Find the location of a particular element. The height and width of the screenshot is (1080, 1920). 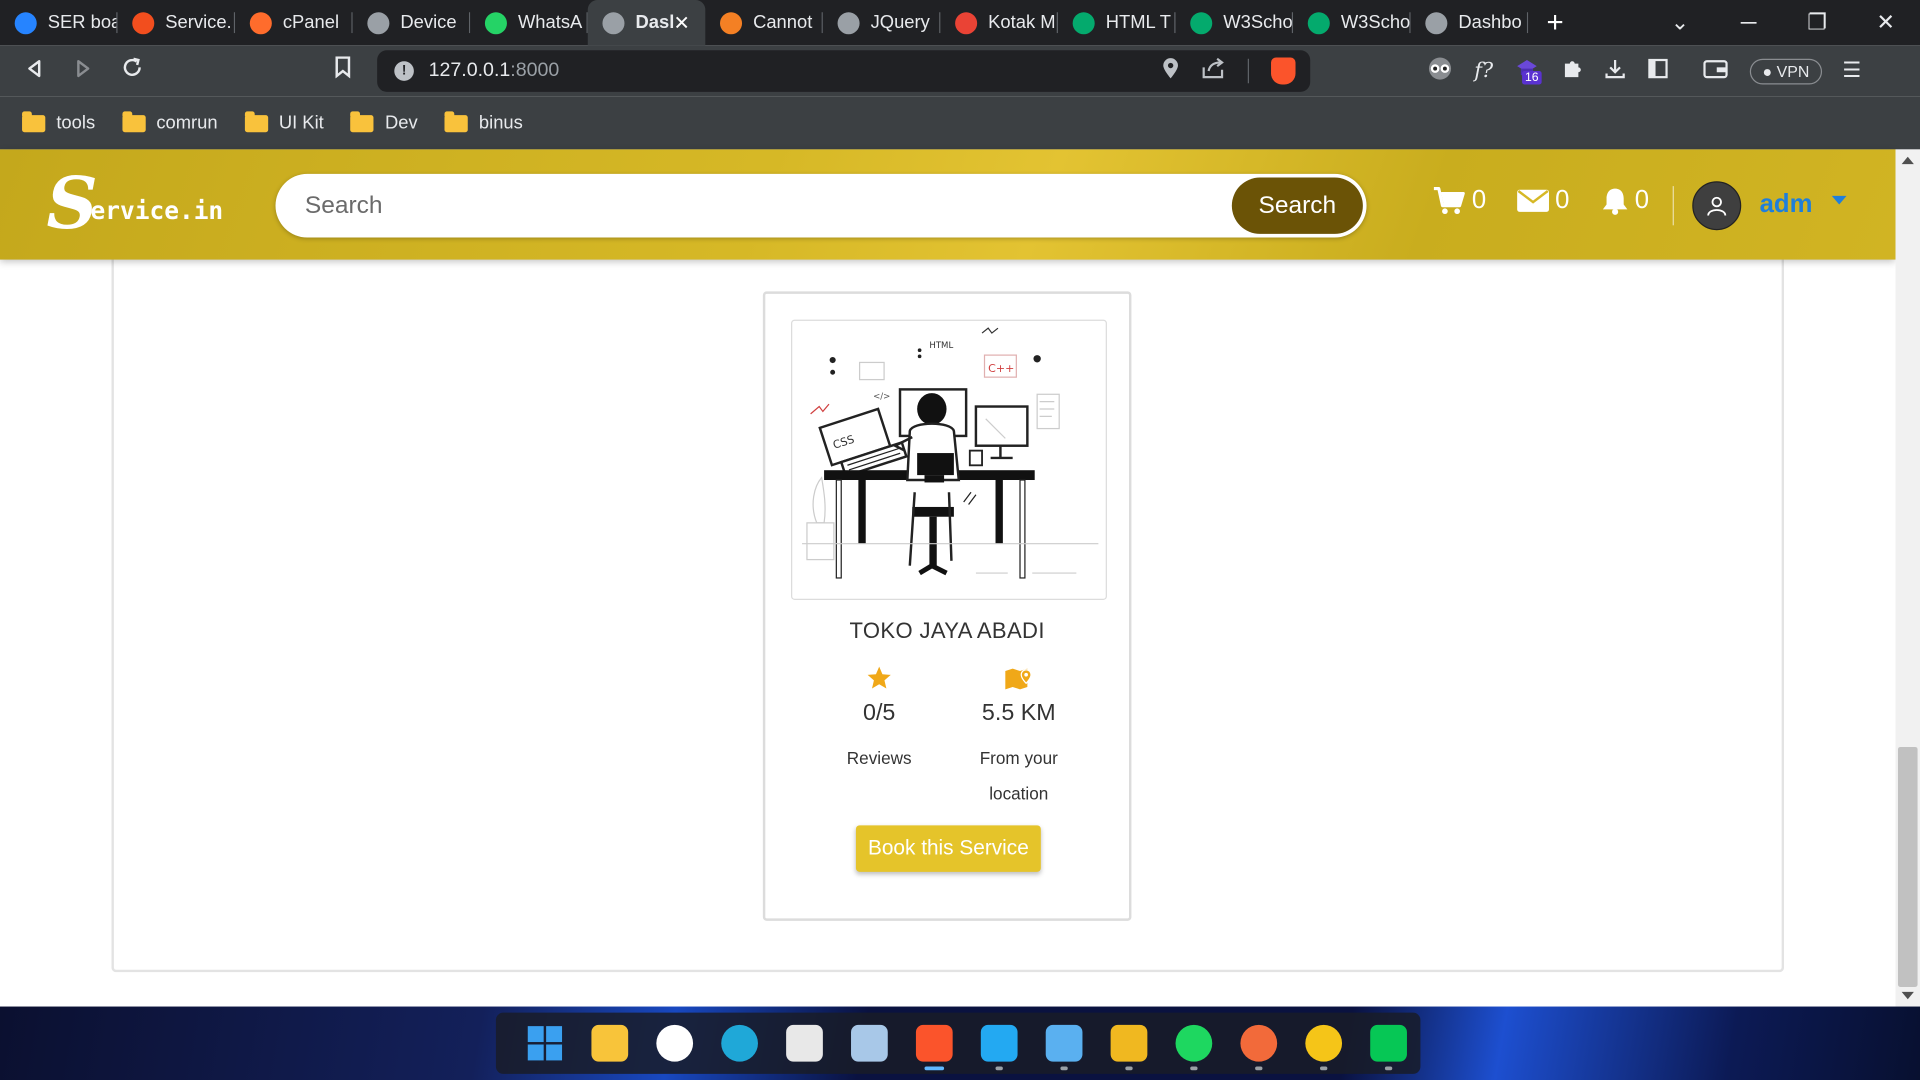

scroll-up-icon is located at coordinates (1907, 160).